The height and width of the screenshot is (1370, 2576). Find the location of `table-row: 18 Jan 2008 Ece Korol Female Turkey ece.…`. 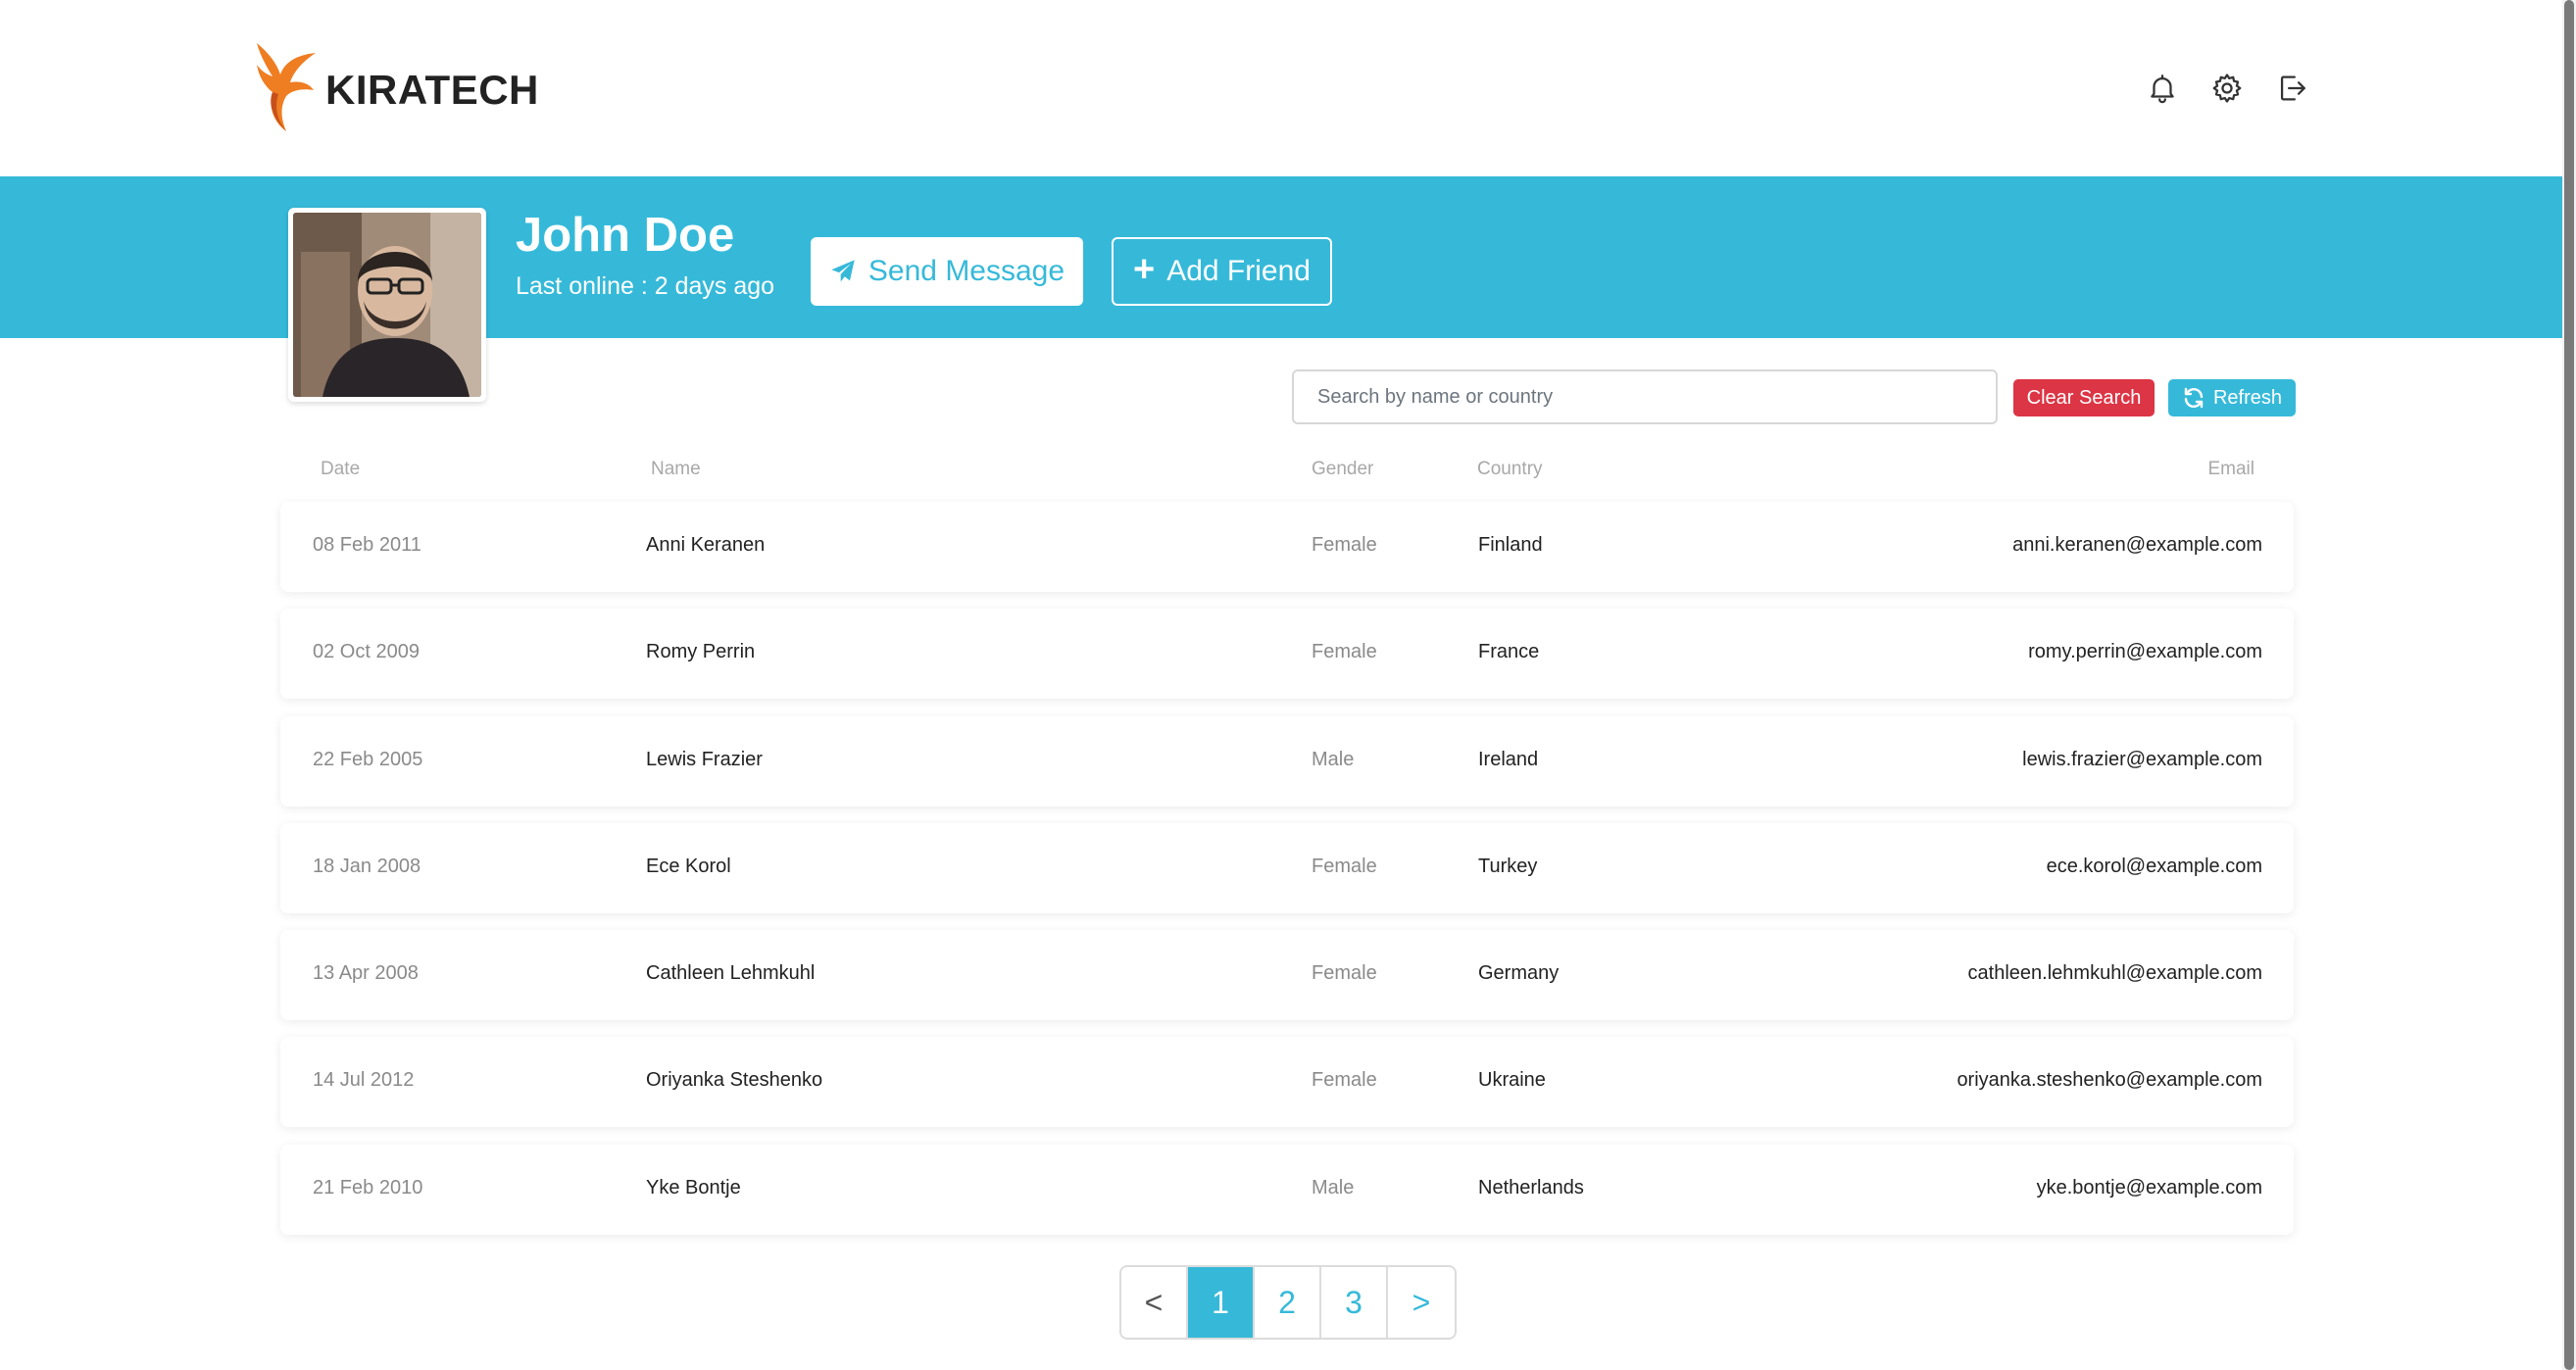

table-row: 18 Jan 2008 Ece Korol Female Turkey ece.… is located at coordinates (1287, 867).